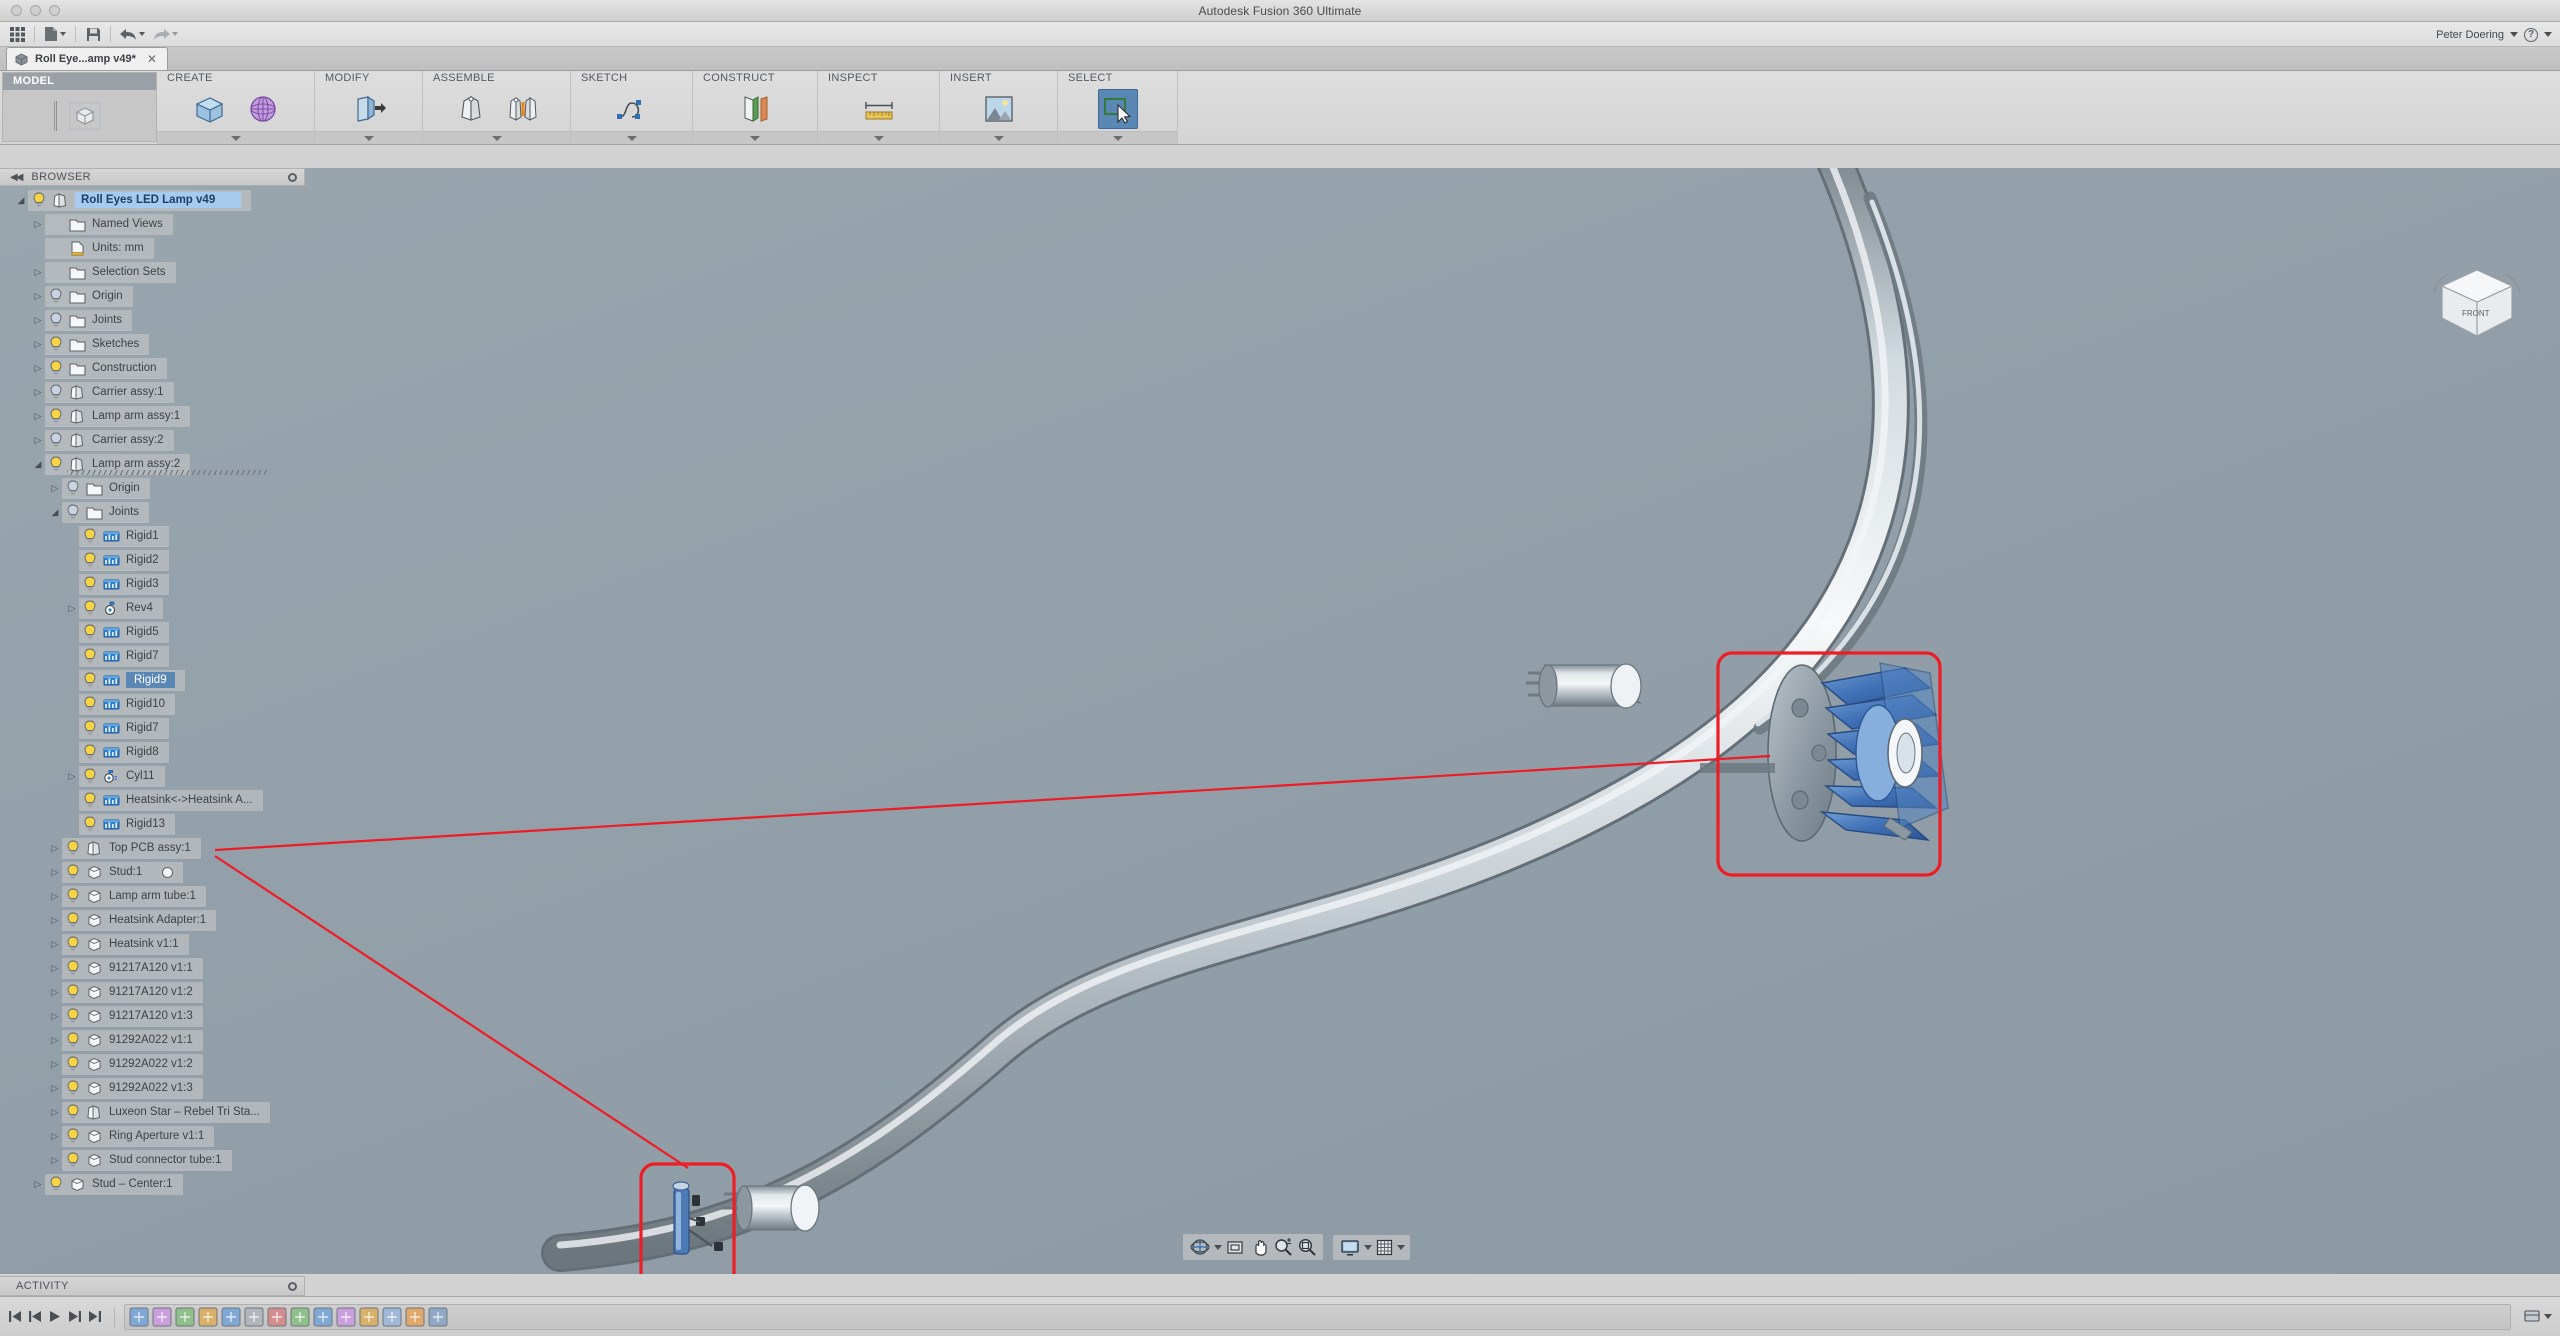 This screenshot has width=2560, height=1336. I want to click on tree-item-content: Sketches, so click(97, 344).